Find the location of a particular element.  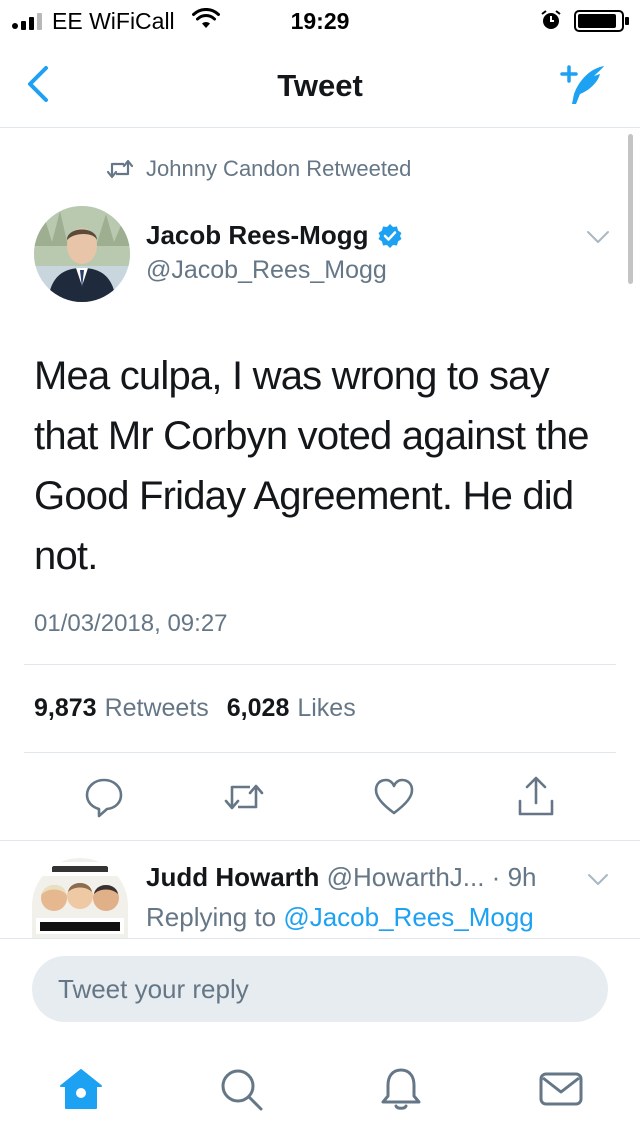

replying-to: Replying to @Jacob_Rees_Mogg is located at coordinates (340, 917).